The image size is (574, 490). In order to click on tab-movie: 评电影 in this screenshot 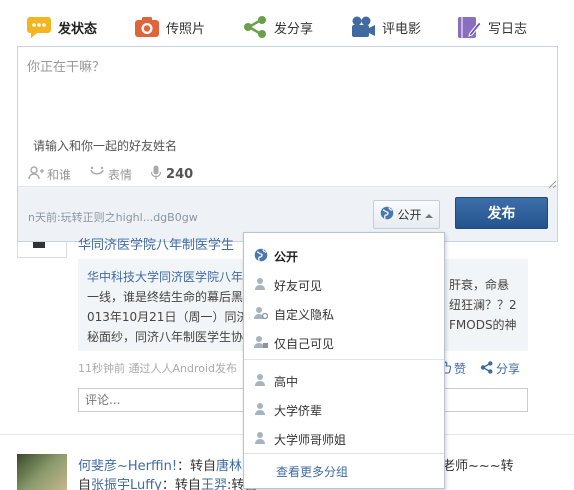, I will do `click(385, 27)`.